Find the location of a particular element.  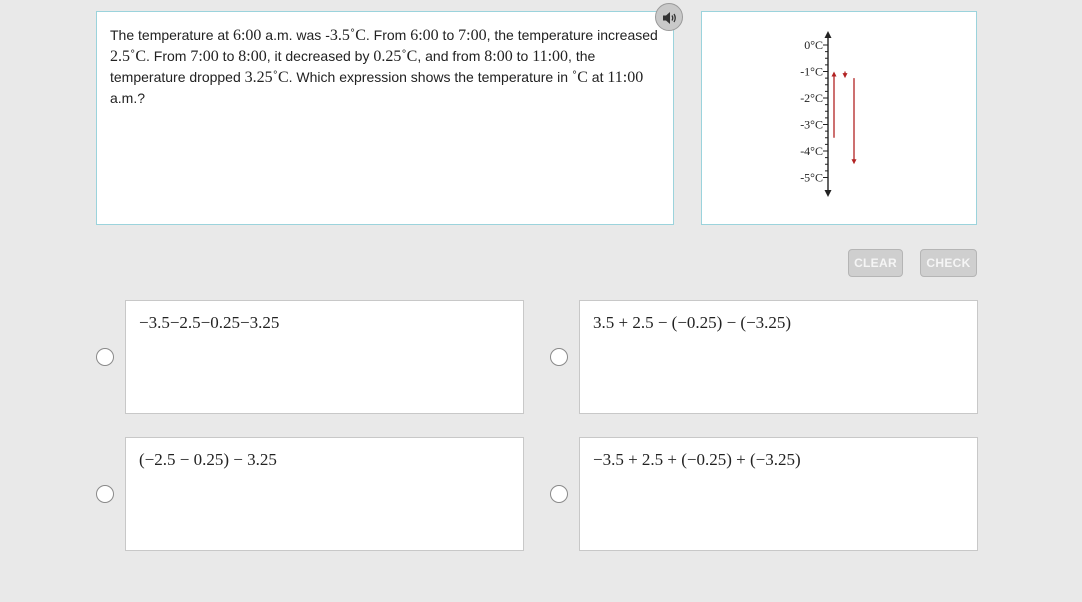

question-fragment: , the temperature increased is located at coordinates (572, 35).